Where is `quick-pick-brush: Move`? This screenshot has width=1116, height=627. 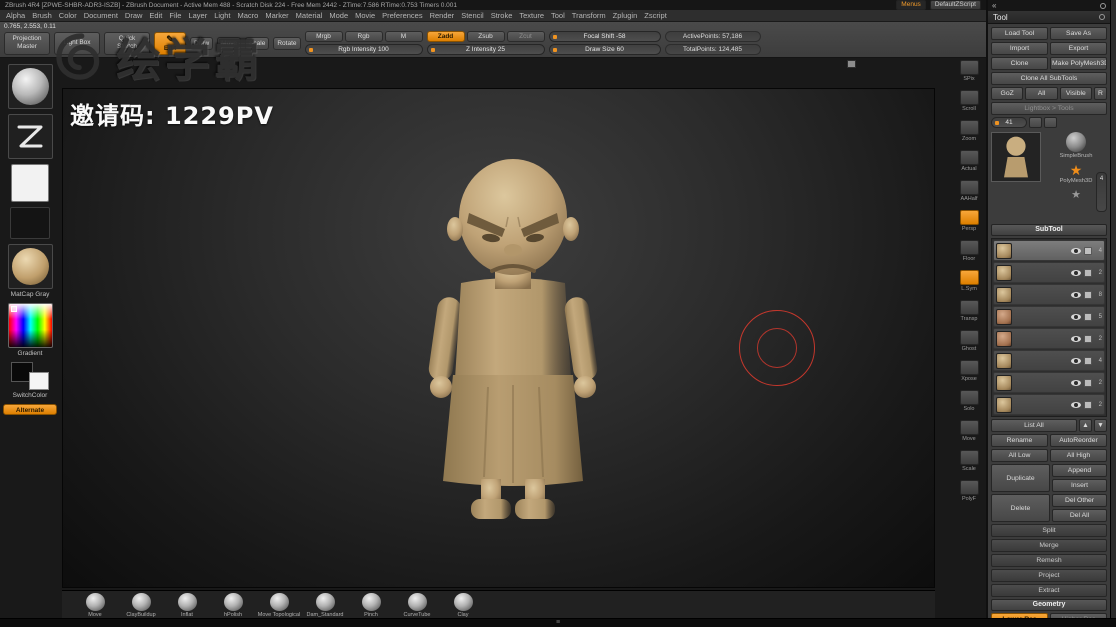 quick-pick-brush: Move is located at coordinates (95, 604).